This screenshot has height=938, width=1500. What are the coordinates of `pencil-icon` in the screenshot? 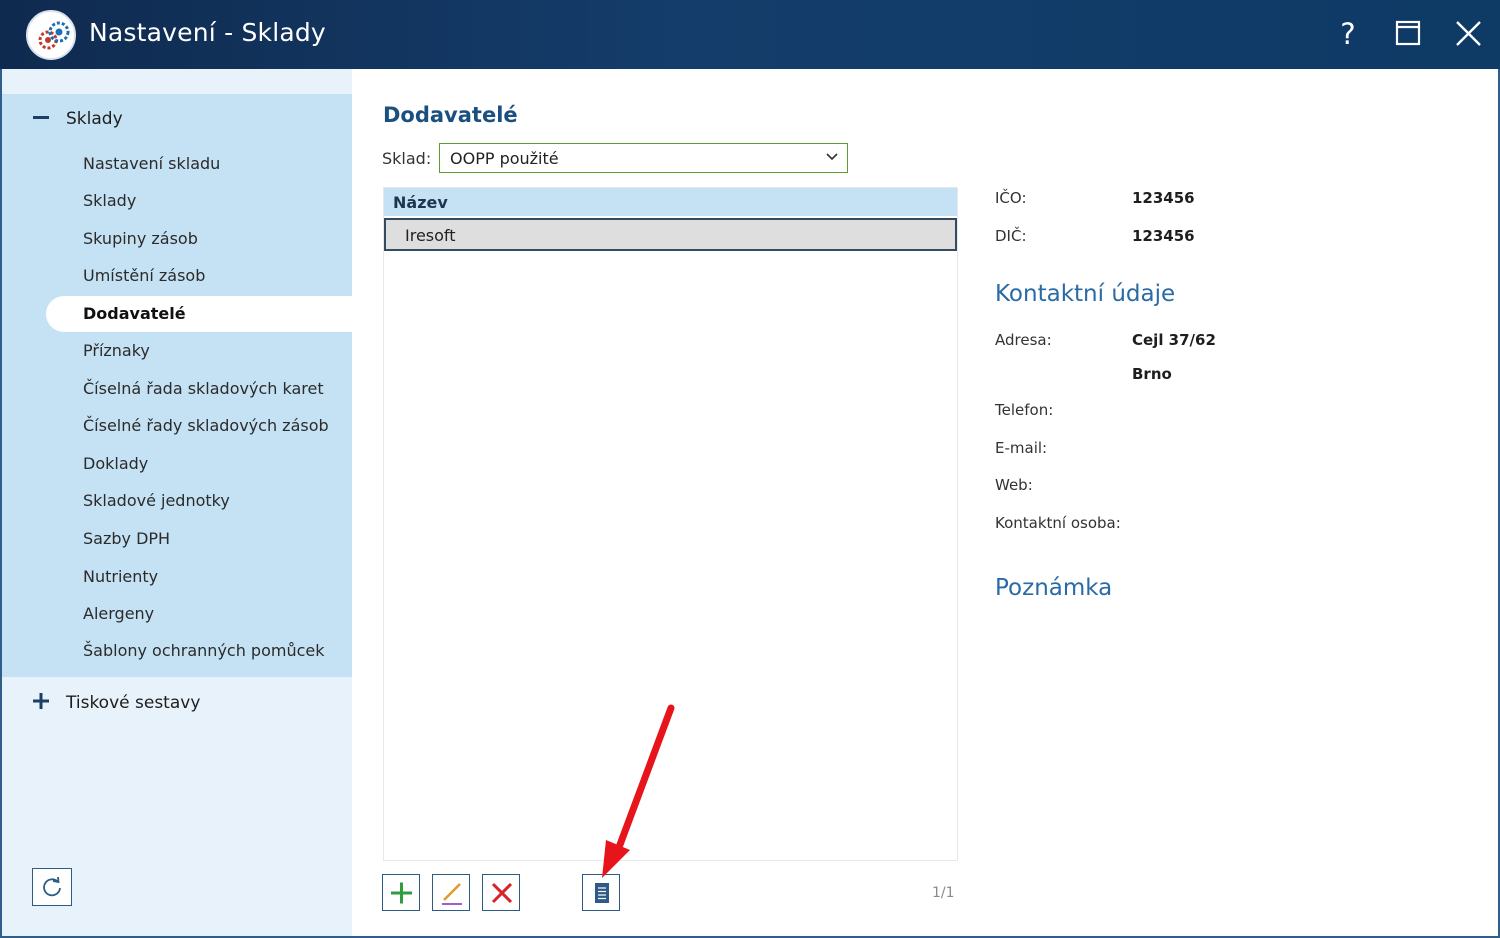 It's located at (452, 894).